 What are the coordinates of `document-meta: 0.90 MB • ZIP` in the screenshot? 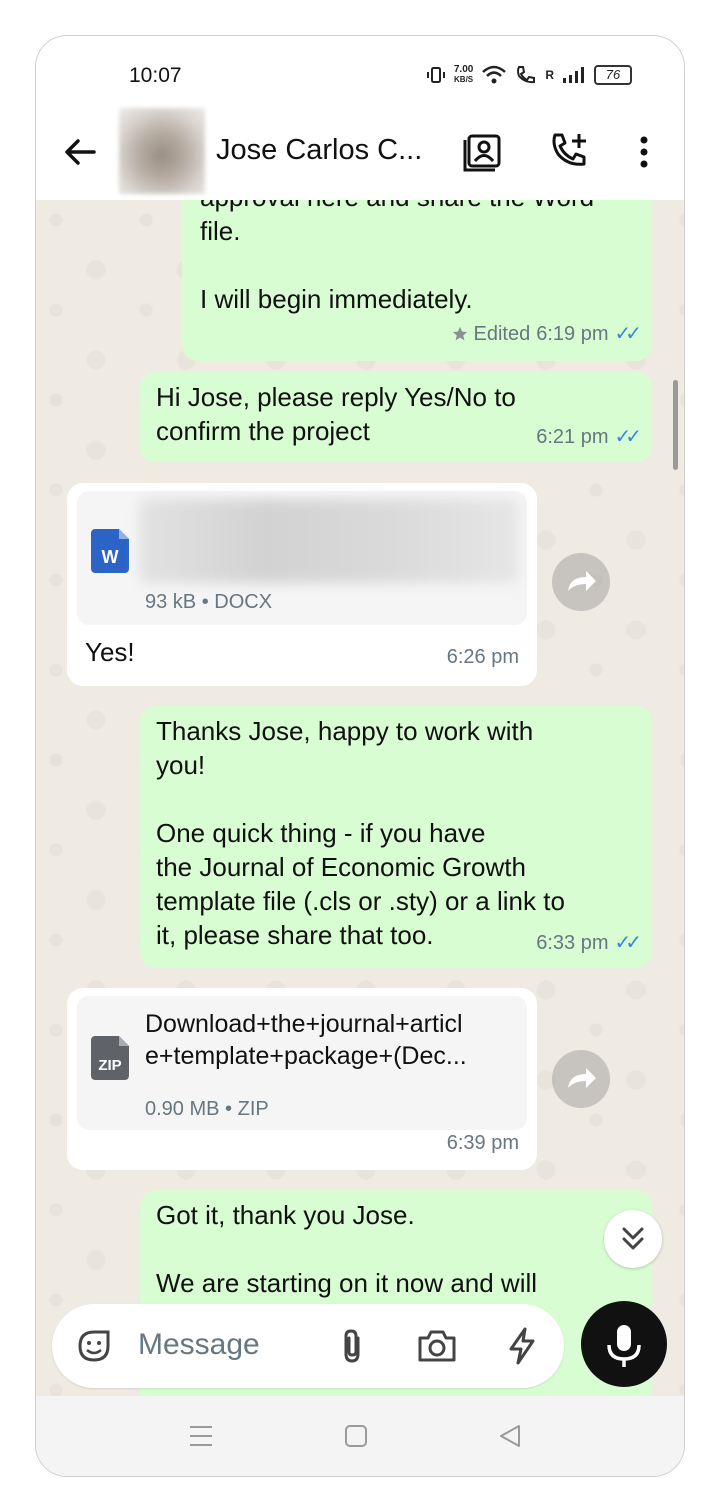 It's located at (207, 1109).